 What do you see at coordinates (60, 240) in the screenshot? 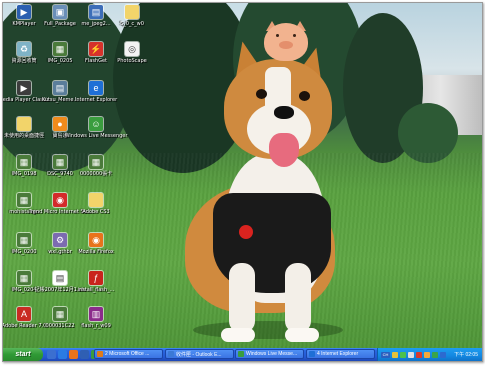
I see `script-file-icon: ⚙` at bounding box center [60, 240].